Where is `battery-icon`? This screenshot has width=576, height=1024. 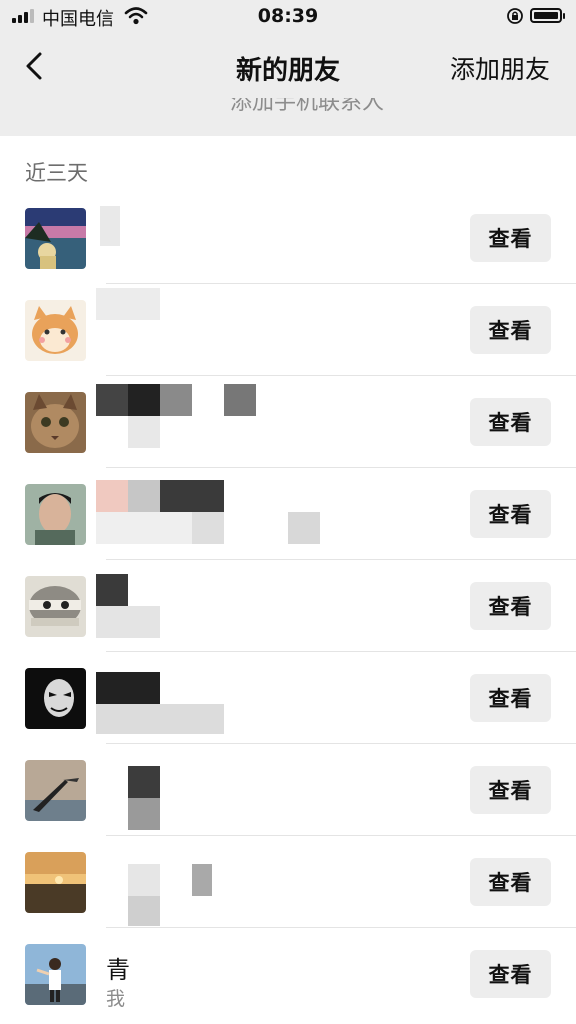
battery-icon is located at coordinates (546, 15).